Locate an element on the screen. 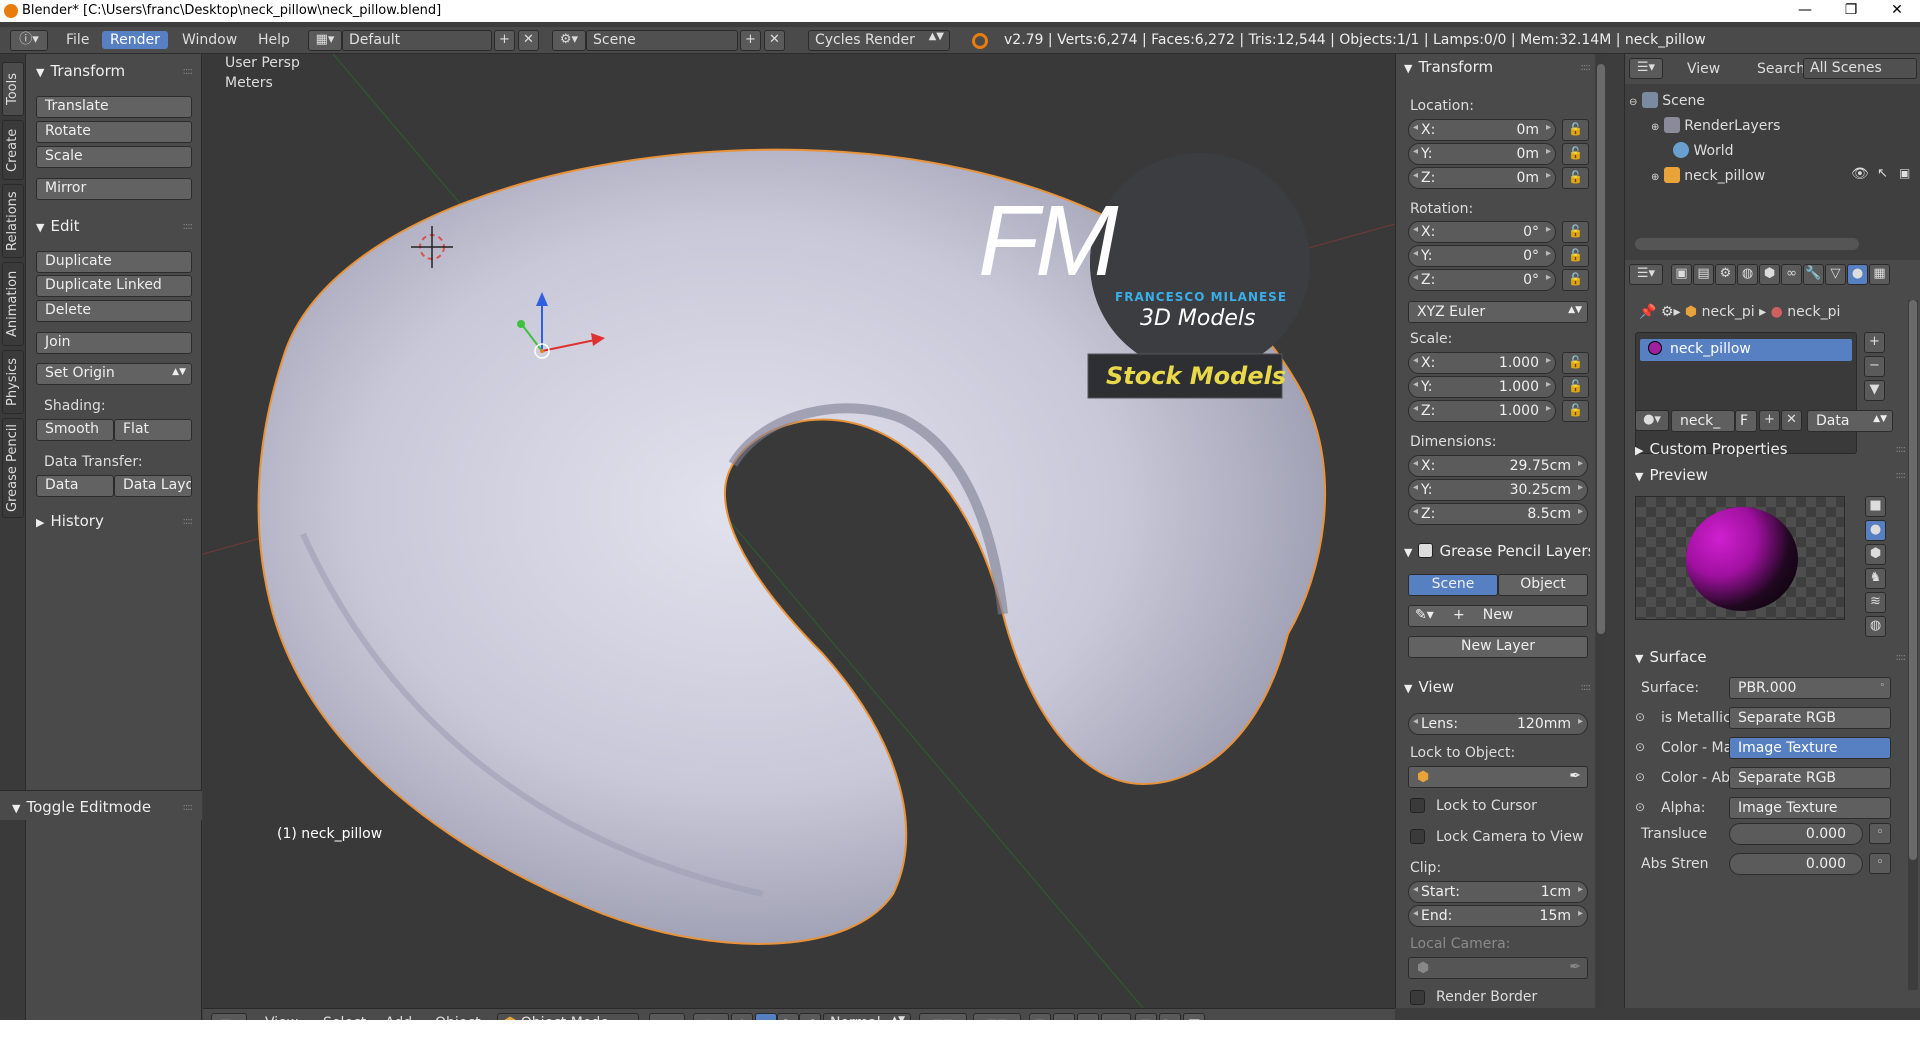  close-window-button: ✕ is located at coordinates (1897, 11).